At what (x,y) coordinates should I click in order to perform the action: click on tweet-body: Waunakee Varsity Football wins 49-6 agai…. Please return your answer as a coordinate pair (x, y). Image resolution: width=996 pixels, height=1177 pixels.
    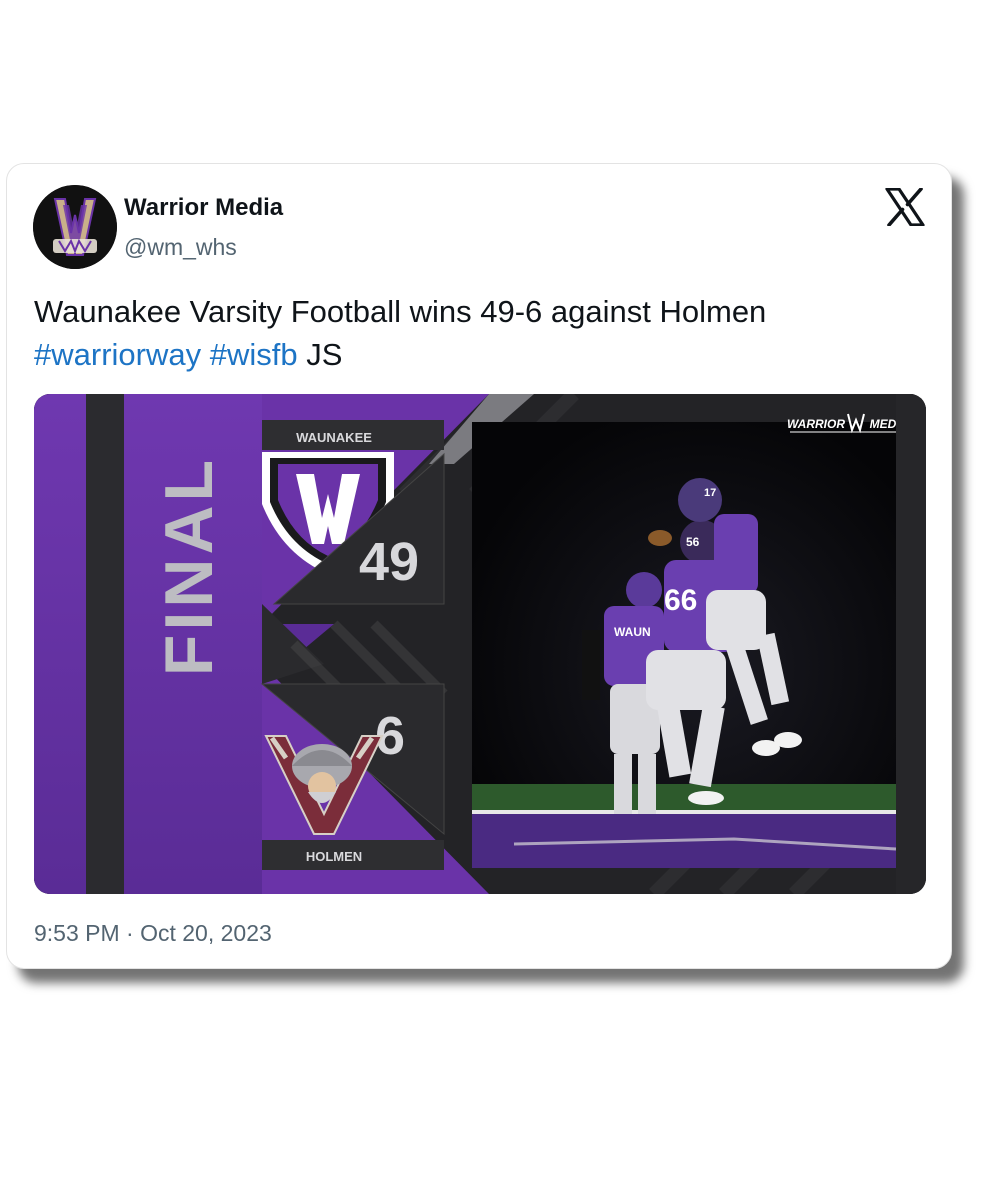
    Looking at the image, I should click on (400, 311).